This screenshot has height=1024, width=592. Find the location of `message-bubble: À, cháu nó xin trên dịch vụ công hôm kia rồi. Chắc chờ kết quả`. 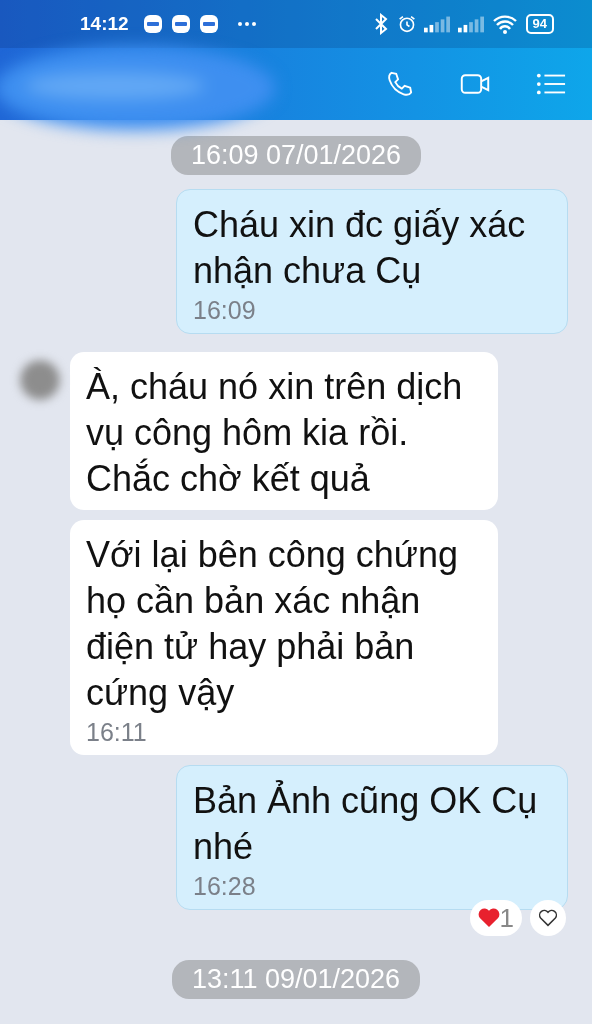

message-bubble: À, cháu nó xin trên dịch vụ công hôm kia rồi. Chắc chờ kết quả is located at coordinates (284, 431).